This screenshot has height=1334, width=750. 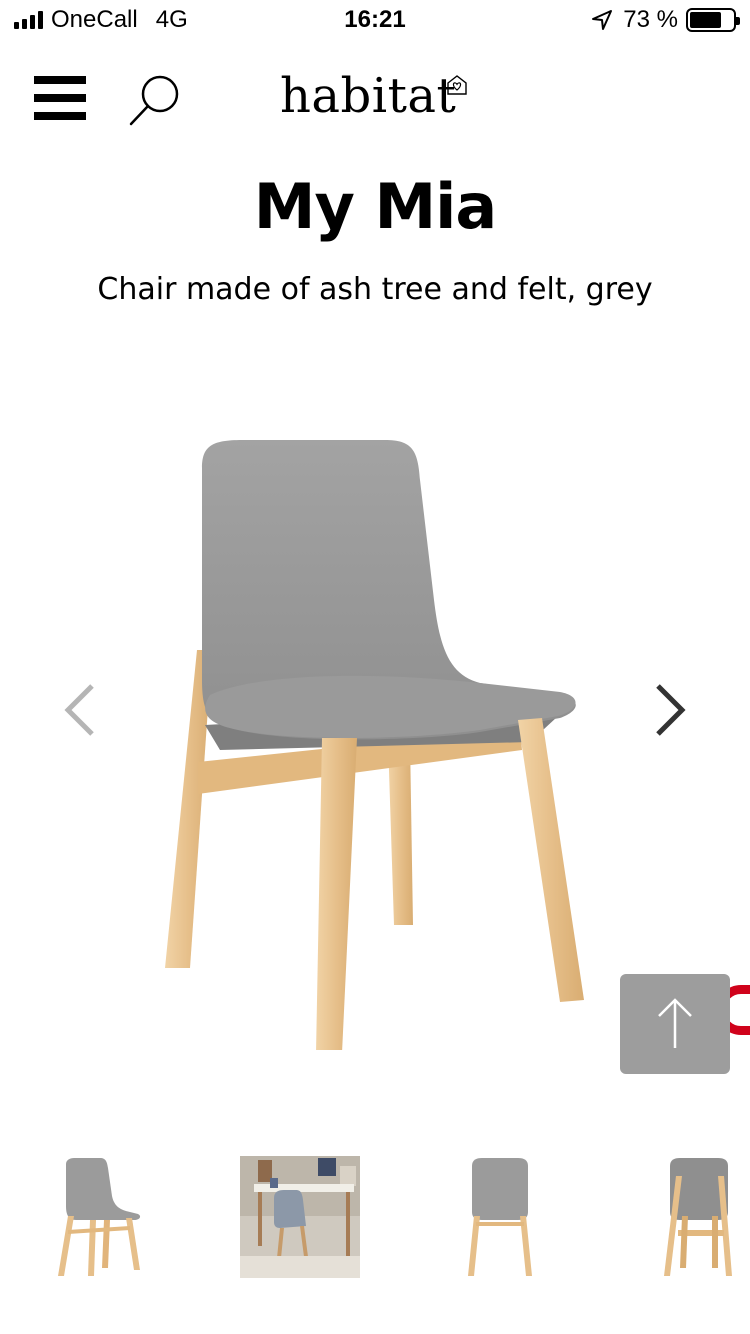 I want to click on status-right: 73 %, so click(x=665, y=20).